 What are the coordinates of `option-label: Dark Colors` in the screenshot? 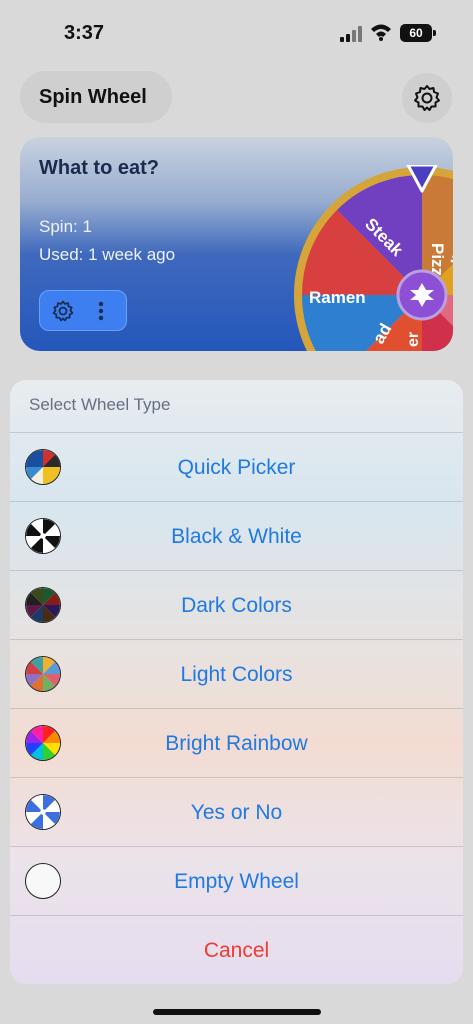 It's located at (236, 605).